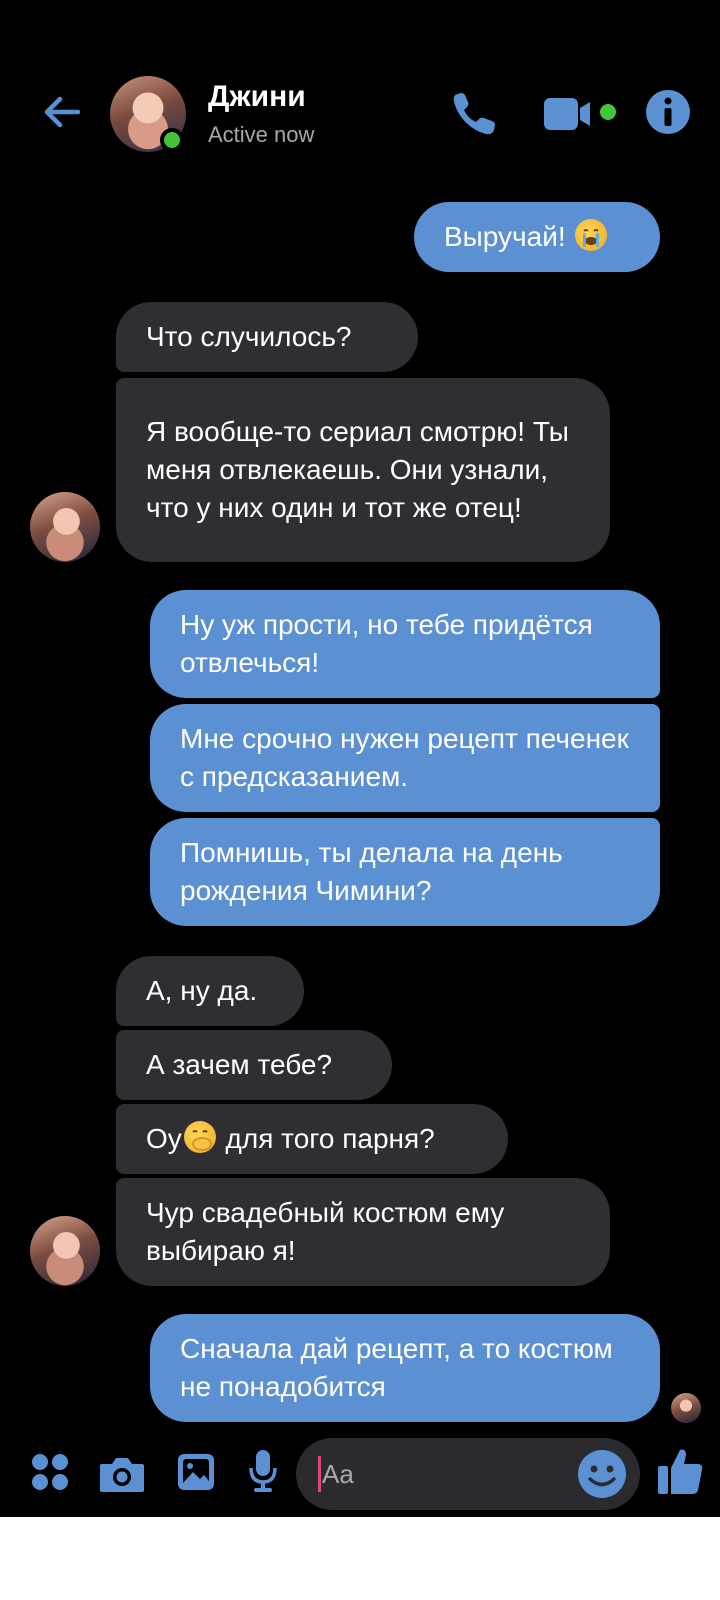 This screenshot has height=1600, width=720. I want to click on hand-over-mouth-face-icon, so click(199, 1137).